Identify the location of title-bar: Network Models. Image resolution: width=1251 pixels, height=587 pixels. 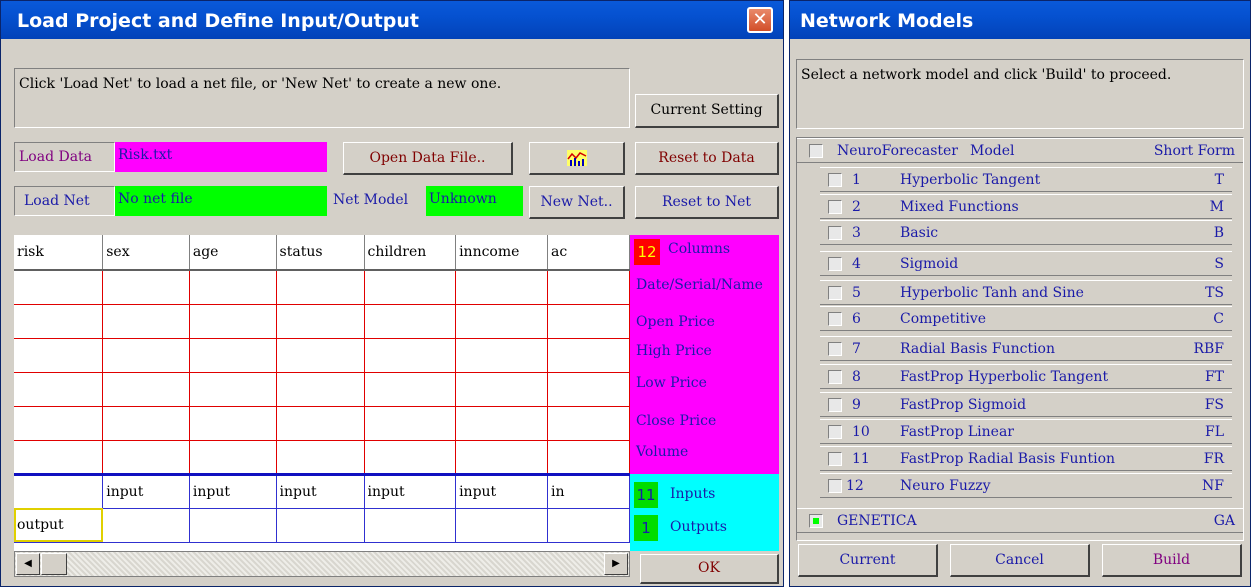
(1020, 20).